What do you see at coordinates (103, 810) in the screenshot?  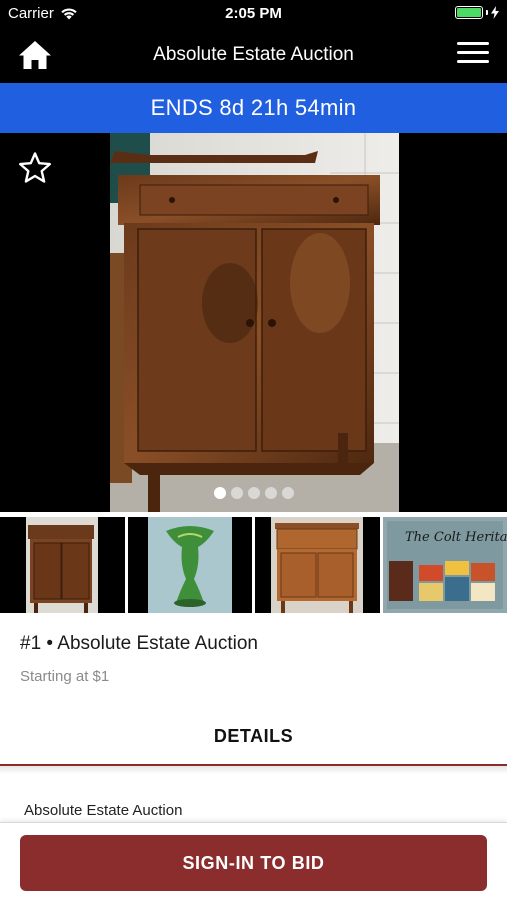 I see `description-text: Absolute Estate Auction` at bounding box center [103, 810].